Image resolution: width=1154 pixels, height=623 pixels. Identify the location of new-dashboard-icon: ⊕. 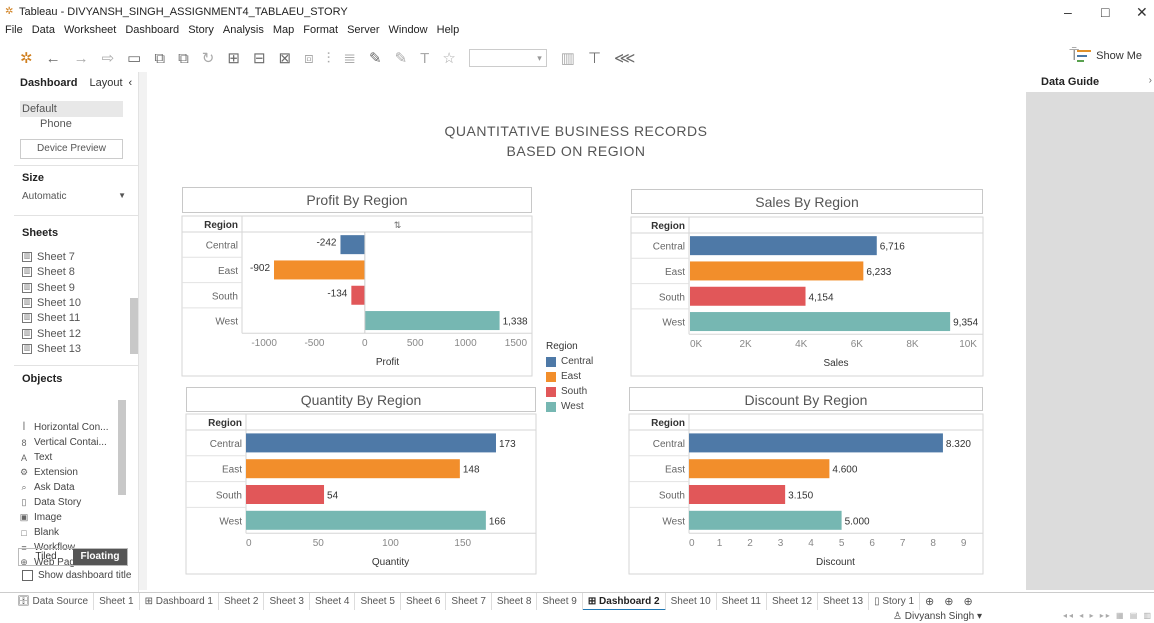
(948, 601).